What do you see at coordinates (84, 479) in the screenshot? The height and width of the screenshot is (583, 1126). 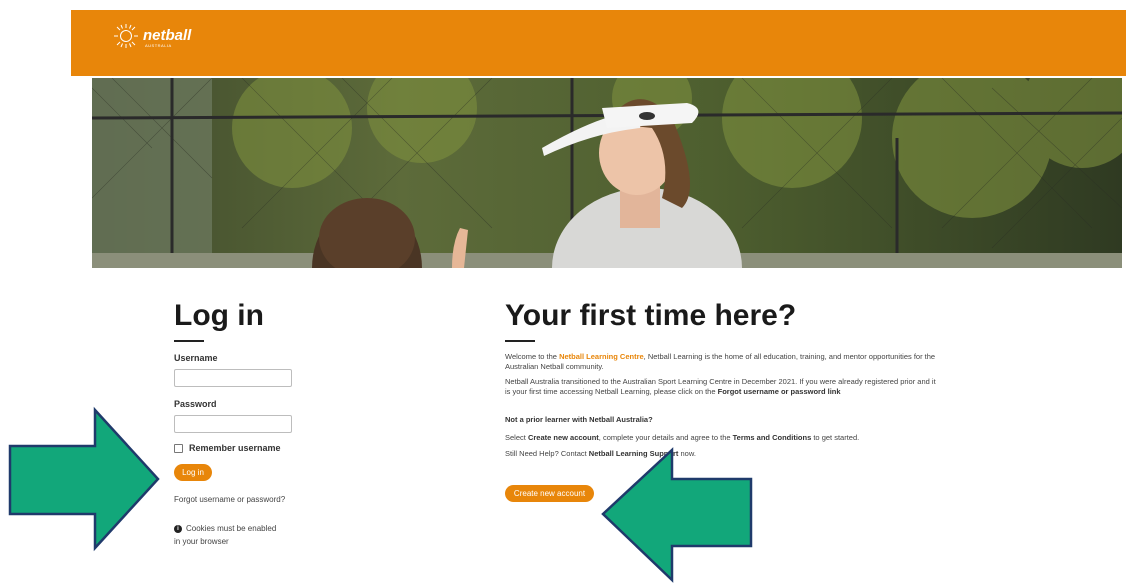 I see `arrow-right-icon` at bounding box center [84, 479].